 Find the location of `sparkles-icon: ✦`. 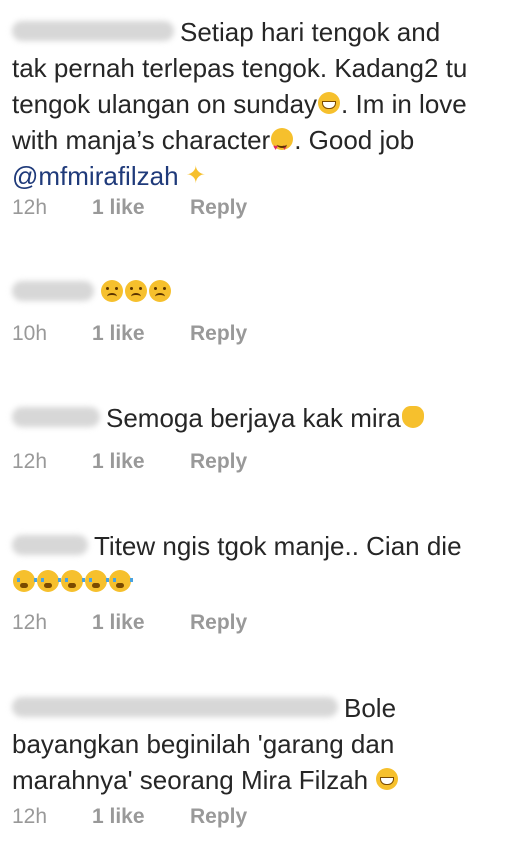

sparkles-icon: ✦ is located at coordinates (195, 176).